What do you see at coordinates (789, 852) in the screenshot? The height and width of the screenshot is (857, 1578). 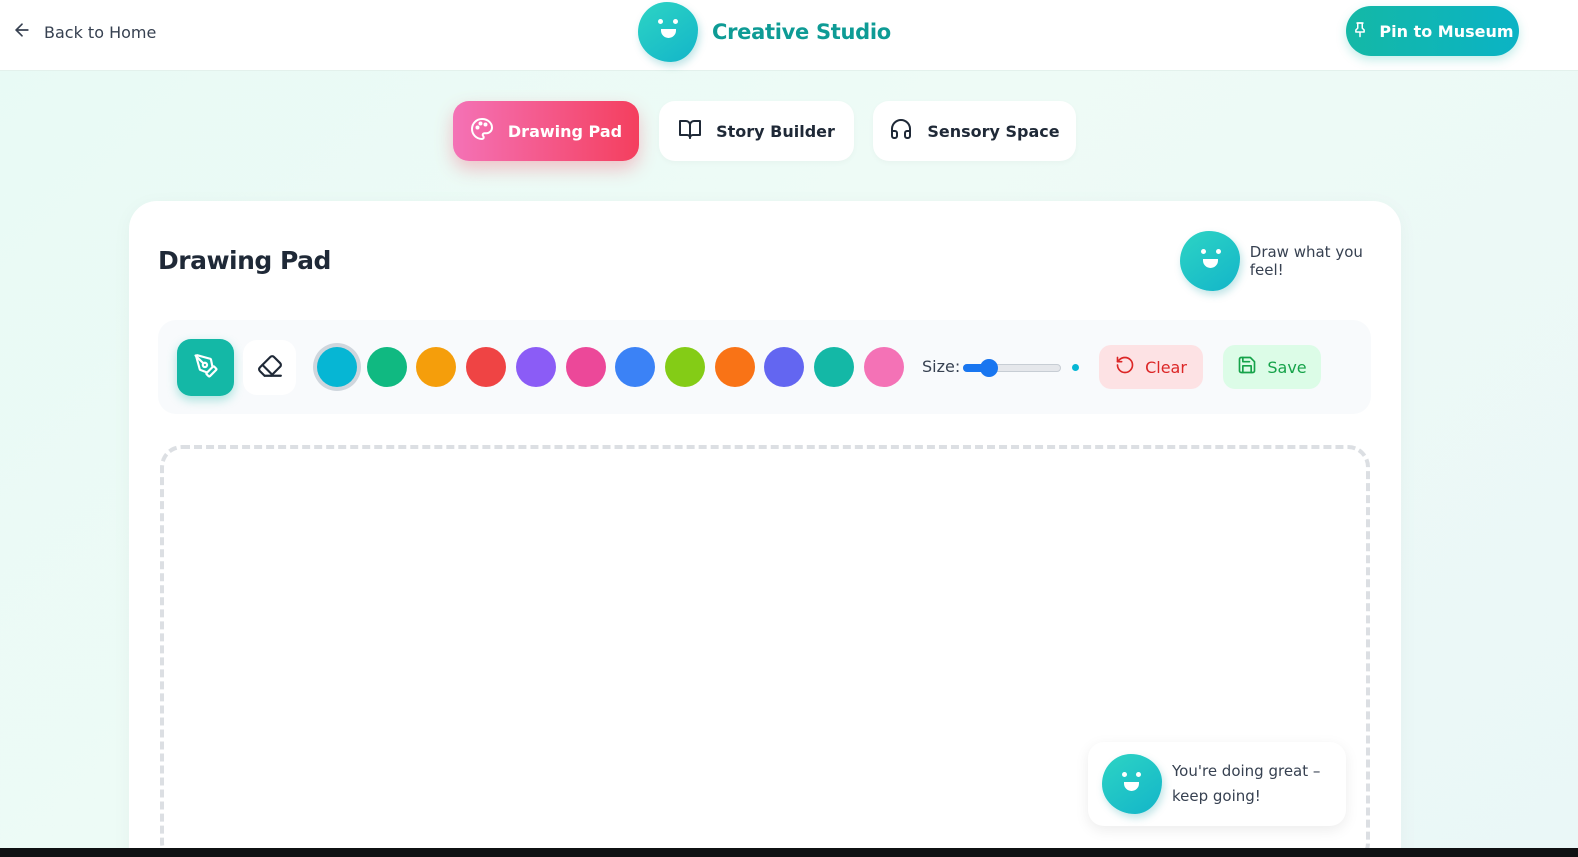 I see `window-bottom-edge` at bounding box center [789, 852].